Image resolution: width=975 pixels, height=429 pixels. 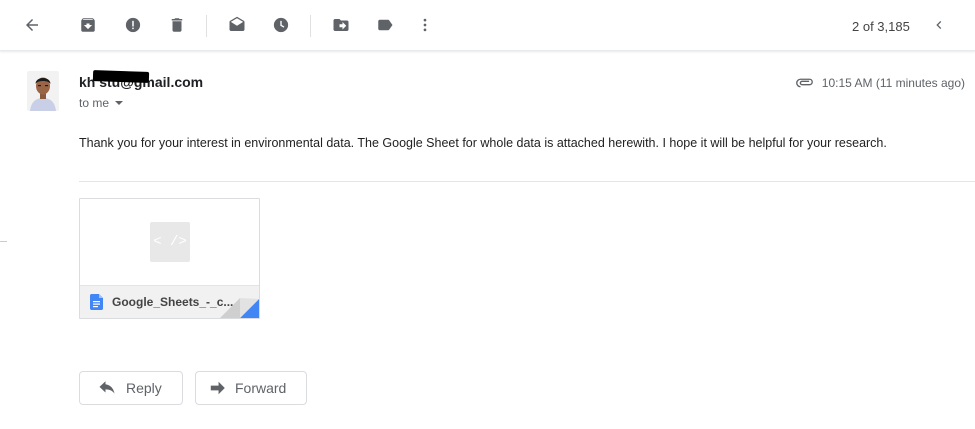 I want to click on forward-label: Forward, so click(x=261, y=388).